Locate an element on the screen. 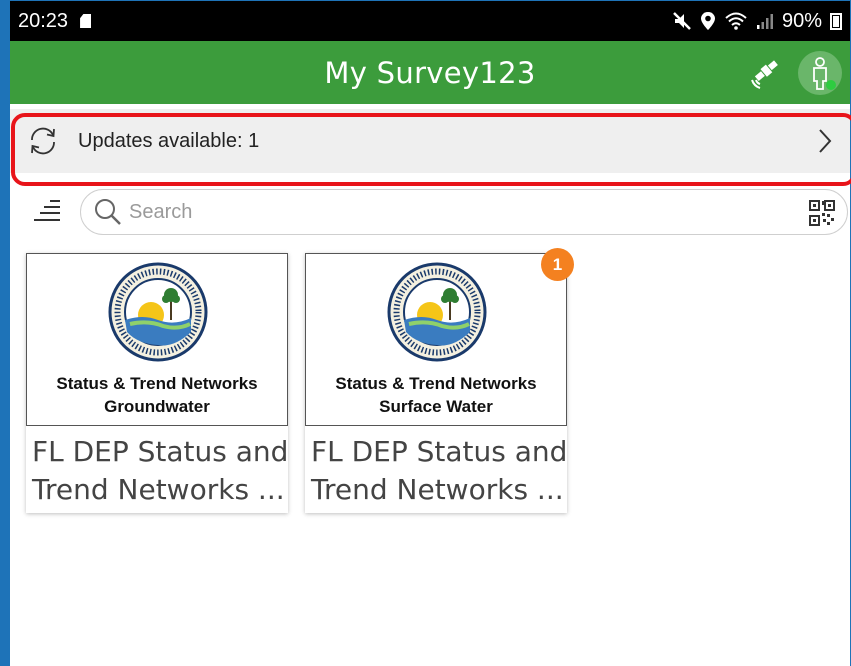 Image resolution: width=851 pixels, height=666 pixels. page-title: My Survey123 is located at coordinates (430, 72).